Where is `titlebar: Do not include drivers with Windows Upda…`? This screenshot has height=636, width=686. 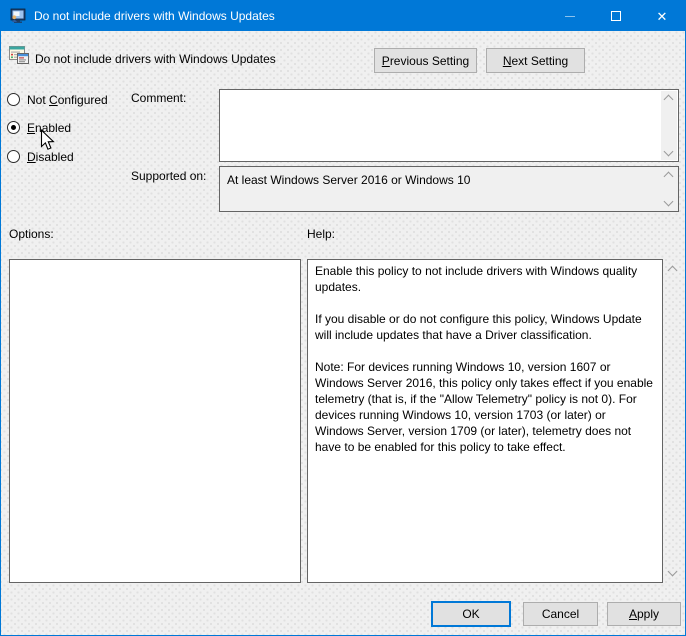
titlebar: Do not include drivers with Windows Upda… is located at coordinates (343, 16).